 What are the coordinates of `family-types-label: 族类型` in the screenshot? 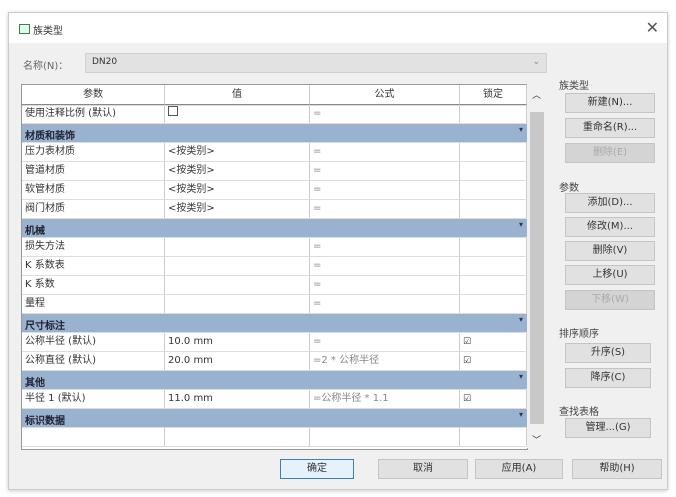 It's located at (574, 86).